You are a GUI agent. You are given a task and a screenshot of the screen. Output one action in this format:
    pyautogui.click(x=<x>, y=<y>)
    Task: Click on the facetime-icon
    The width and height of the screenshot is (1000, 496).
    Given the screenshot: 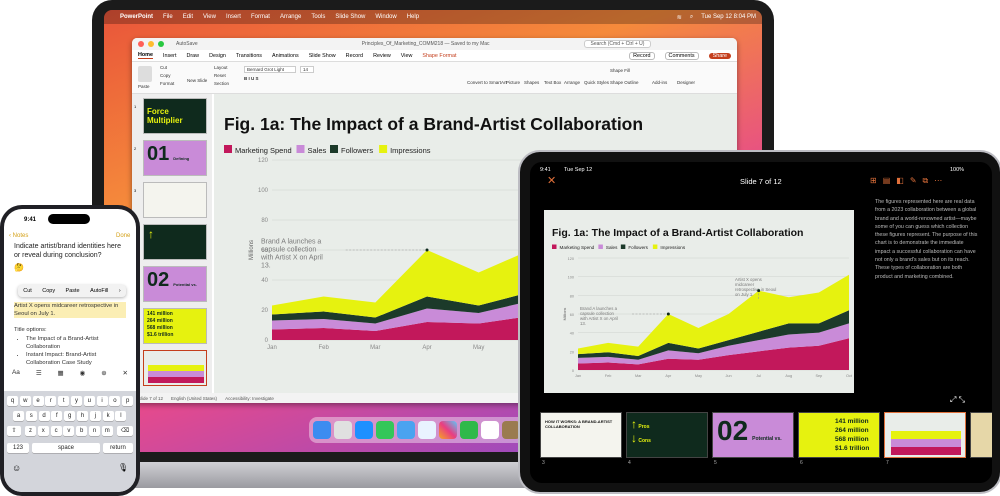 What is the action you would take?
    pyautogui.click(x=469, y=430)
    